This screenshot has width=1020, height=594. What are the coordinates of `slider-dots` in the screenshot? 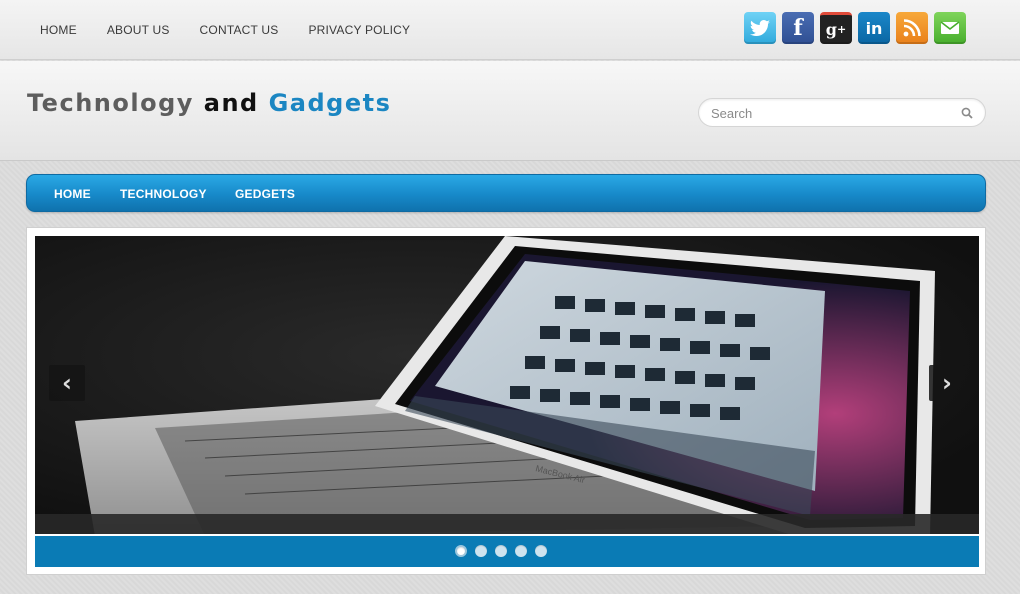 It's located at (505, 551).